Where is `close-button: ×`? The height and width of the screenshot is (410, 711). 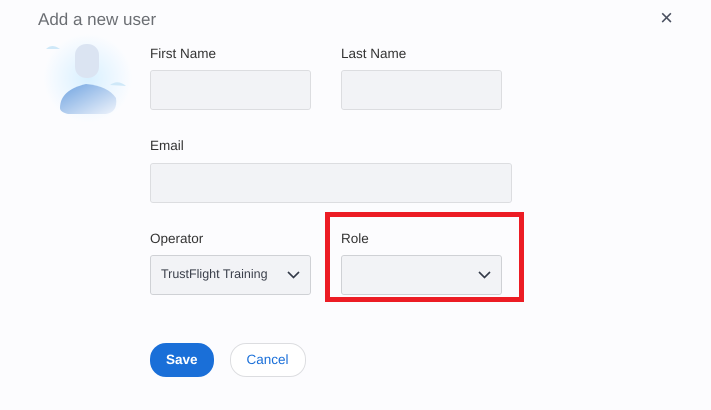
close-button: × is located at coordinates (666, 18).